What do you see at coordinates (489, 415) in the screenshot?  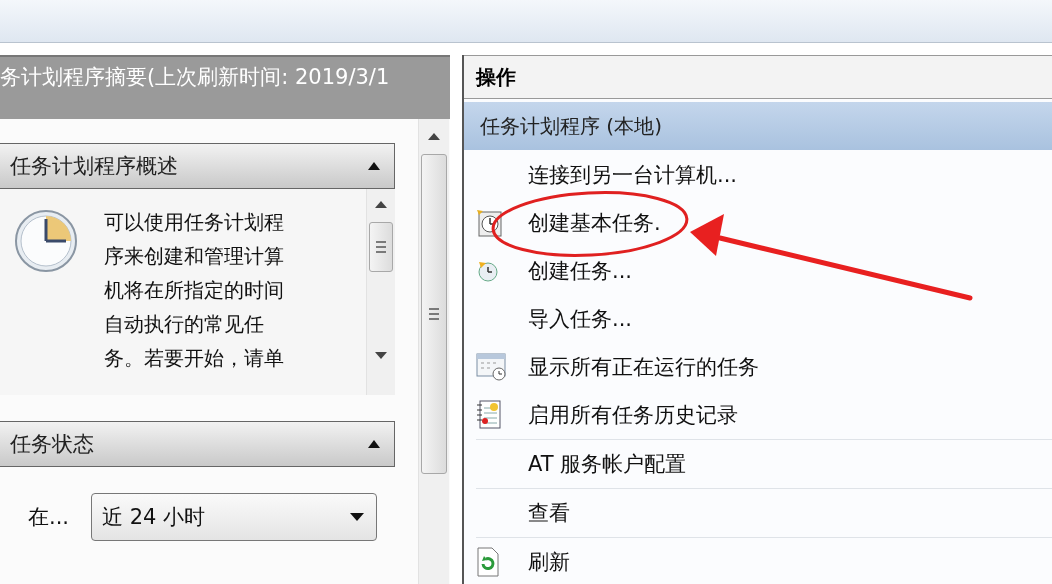 I see `notebook-icon` at bounding box center [489, 415].